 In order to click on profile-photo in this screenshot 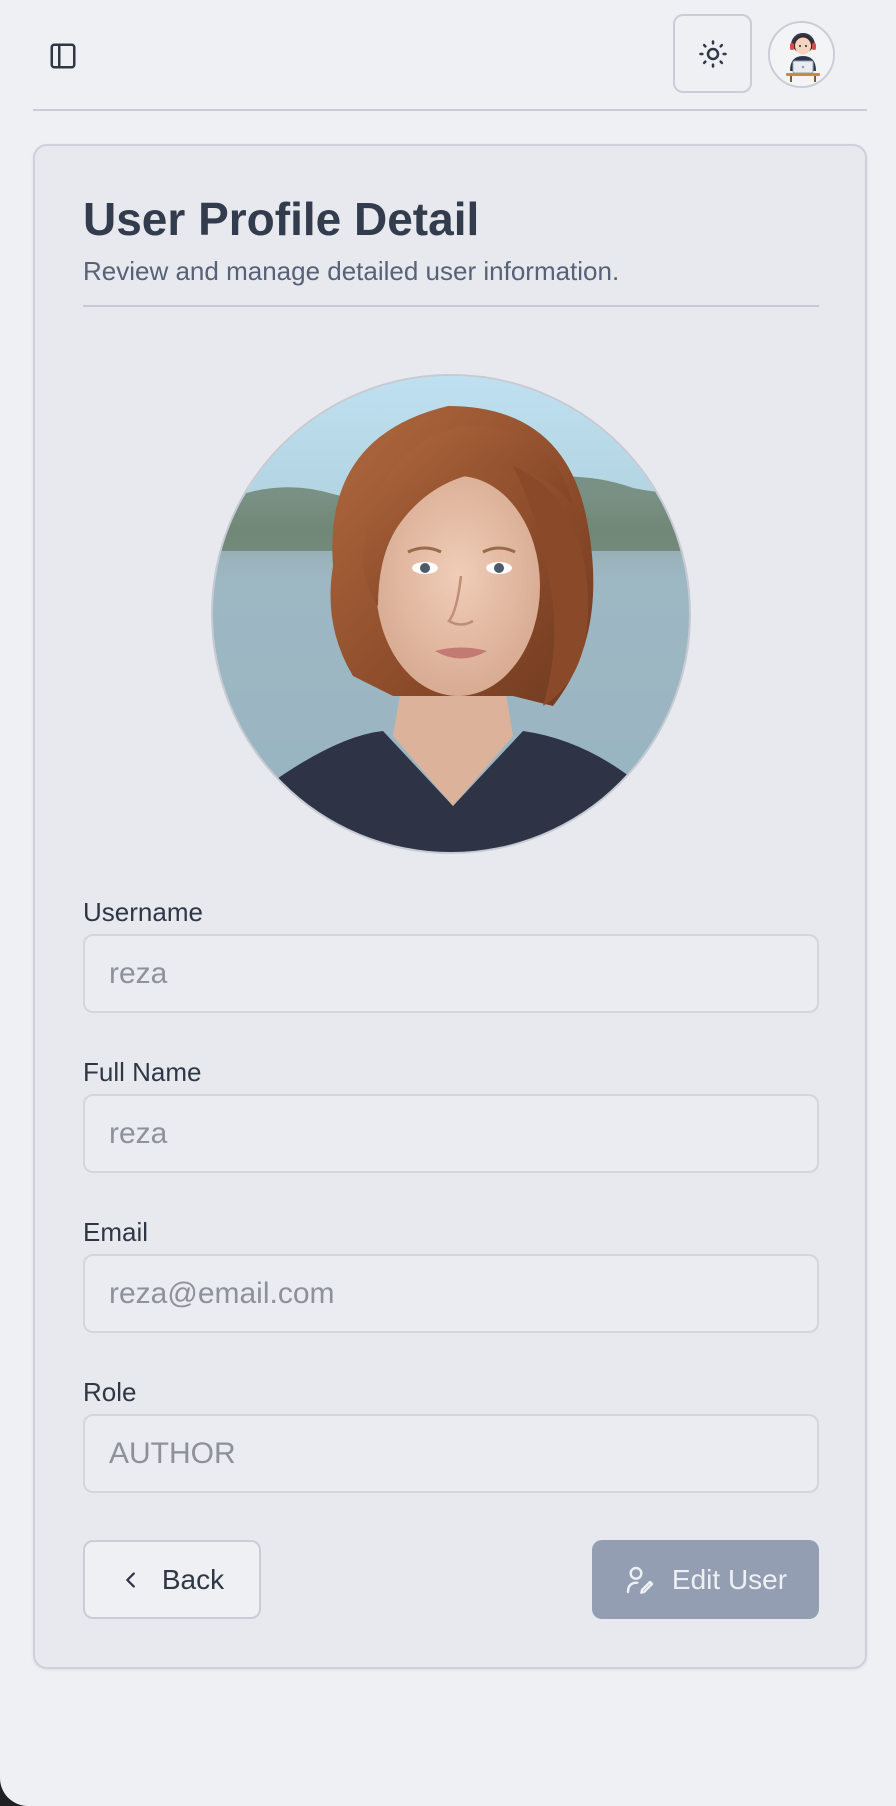, I will do `click(451, 614)`.